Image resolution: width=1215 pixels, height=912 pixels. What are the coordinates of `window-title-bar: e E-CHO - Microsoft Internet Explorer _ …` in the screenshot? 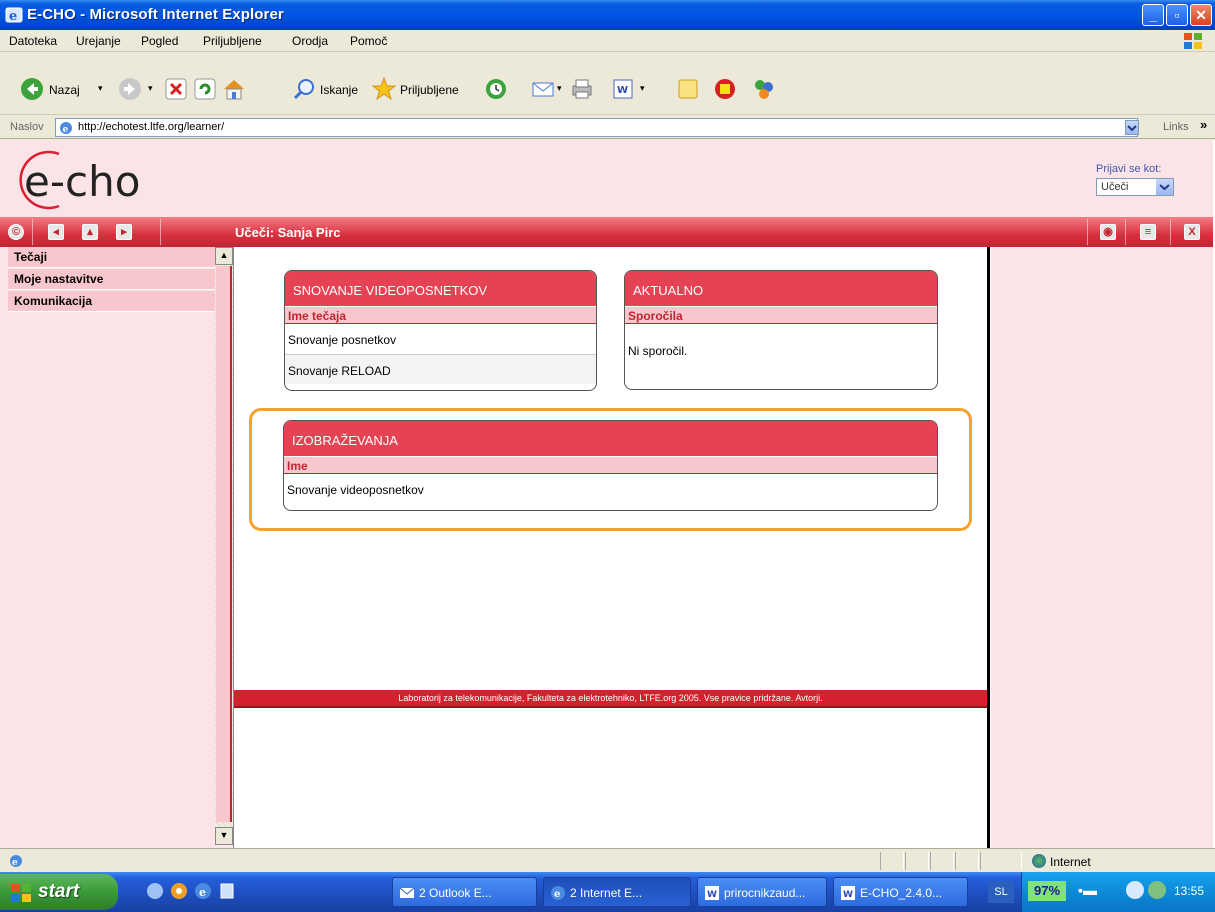 It's located at (607, 15).